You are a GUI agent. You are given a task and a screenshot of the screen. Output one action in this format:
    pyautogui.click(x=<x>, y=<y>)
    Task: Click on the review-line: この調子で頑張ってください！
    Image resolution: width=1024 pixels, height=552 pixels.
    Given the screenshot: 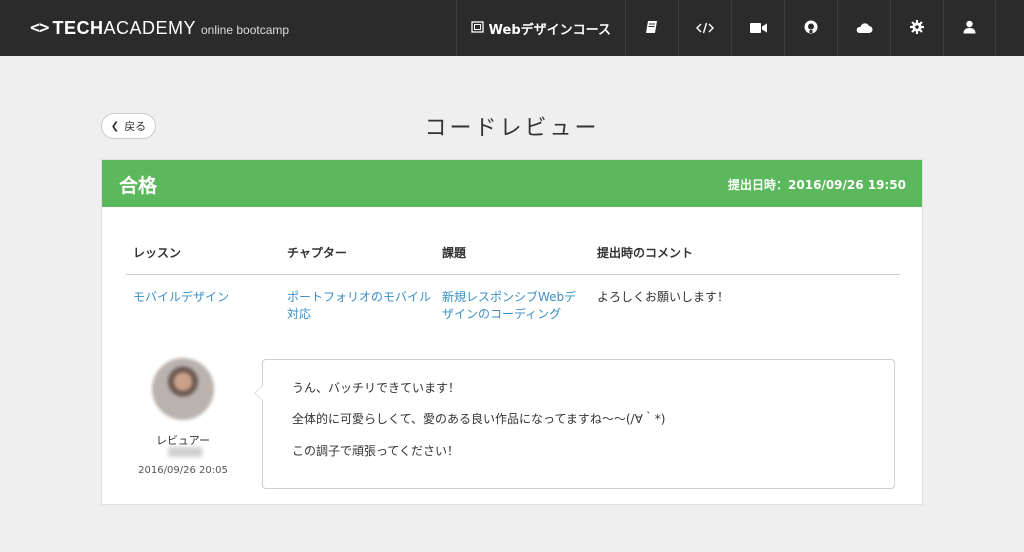 What is the action you would take?
    pyautogui.click(x=376, y=451)
    